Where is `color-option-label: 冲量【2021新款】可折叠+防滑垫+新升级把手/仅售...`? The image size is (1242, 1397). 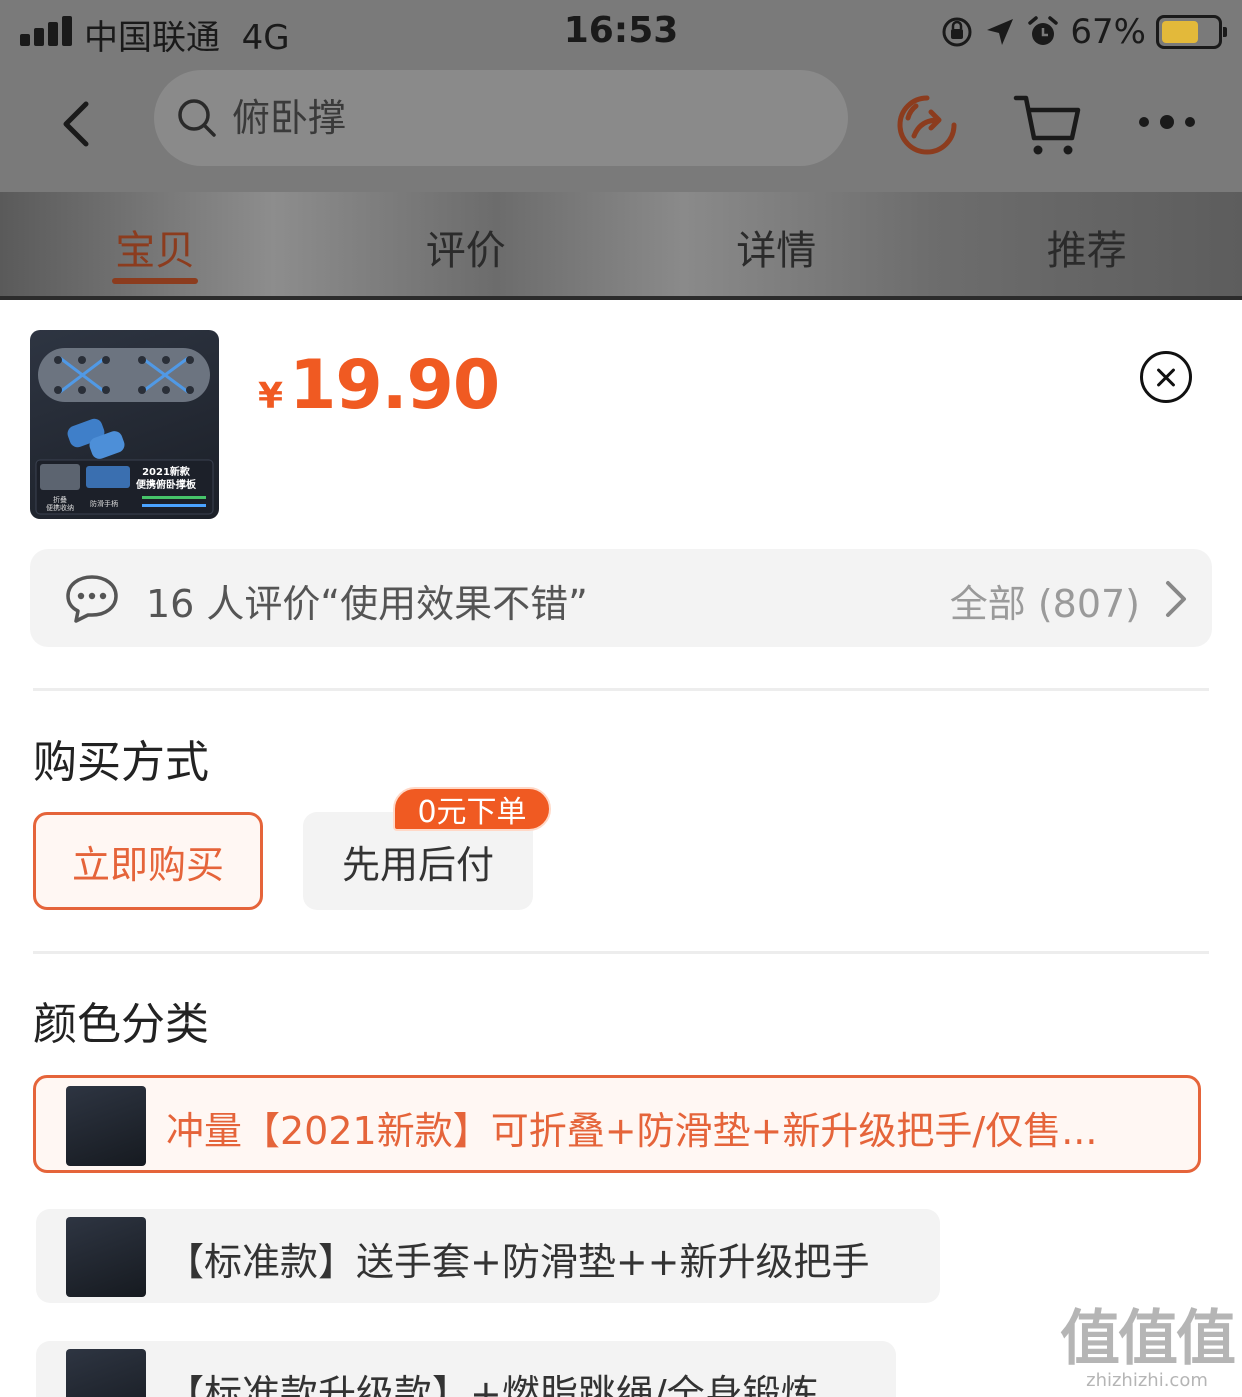
color-option-label: 冲量【2021新款】可折叠+防滑垫+新升级把手/仅售... is located at coordinates (632, 1131).